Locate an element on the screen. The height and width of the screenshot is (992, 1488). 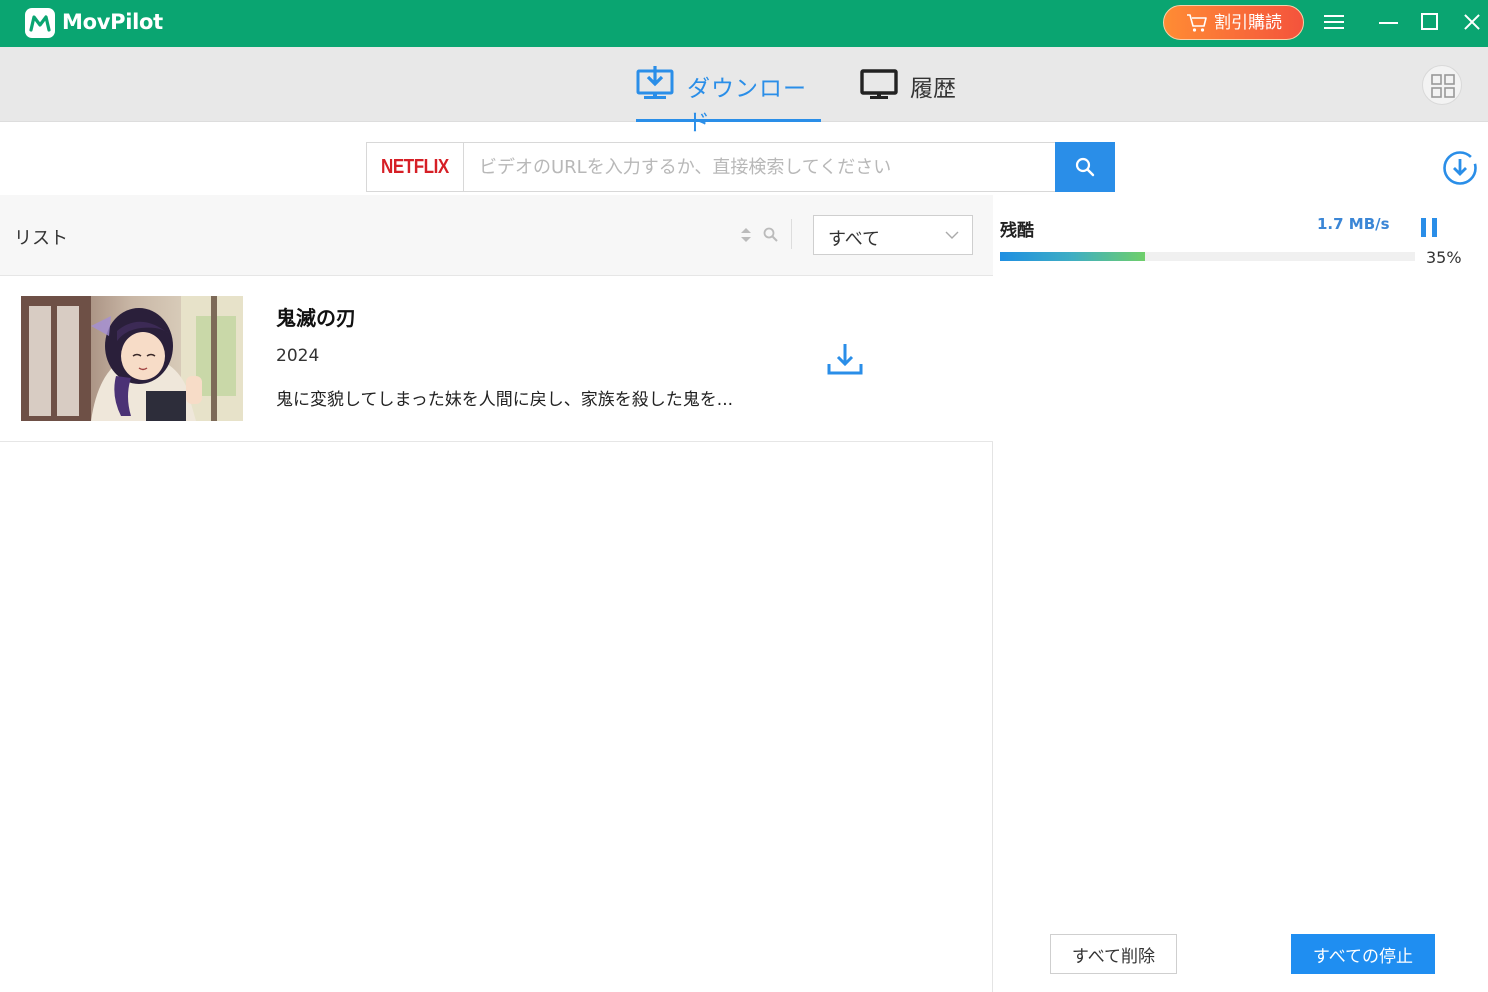
download-queue-icon is located at coordinates (1460, 168).